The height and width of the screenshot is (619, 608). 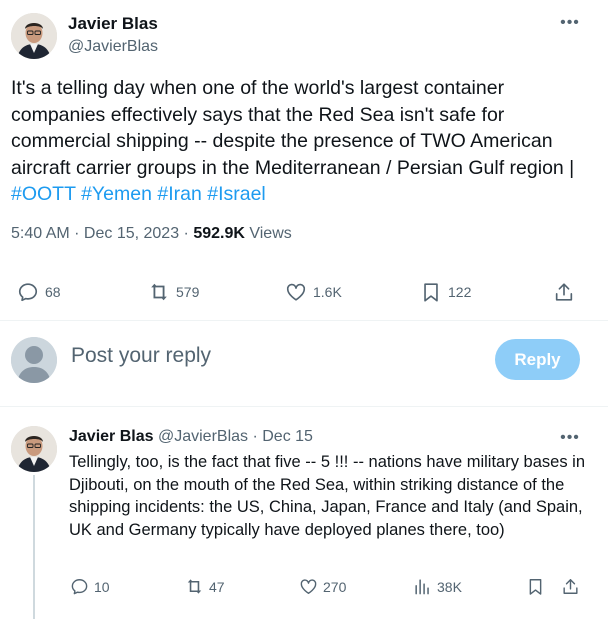 I want to click on reply-bookmark-button, so click(x=535, y=586).